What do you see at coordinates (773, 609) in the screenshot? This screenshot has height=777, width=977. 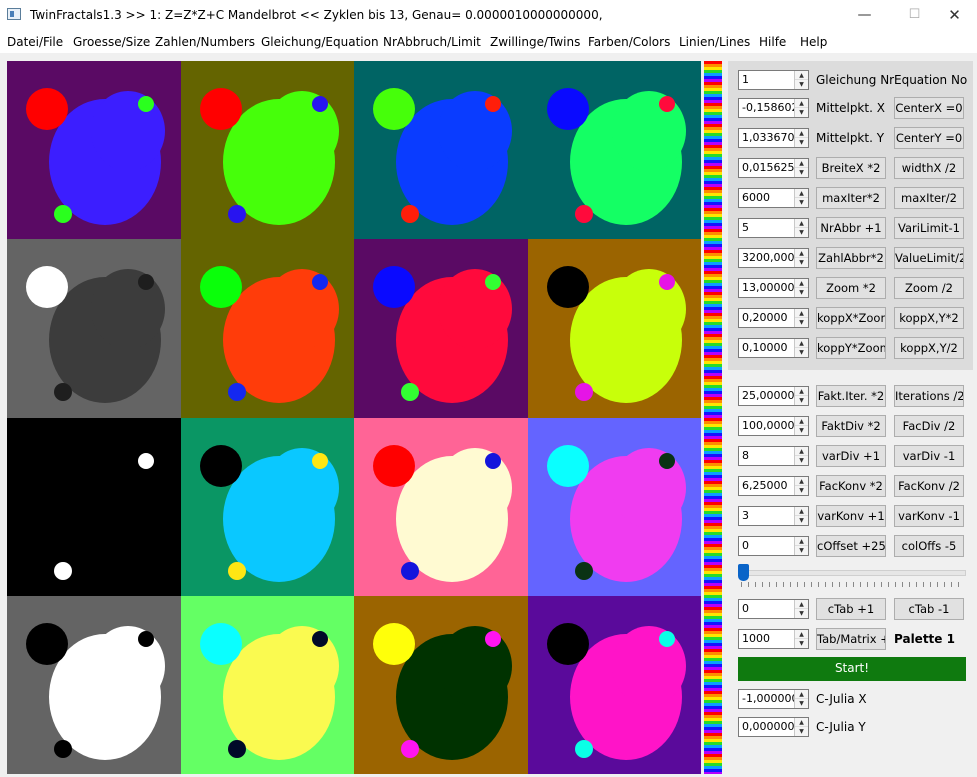 I see `ctab-input: 0 ▲ ▼` at bounding box center [773, 609].